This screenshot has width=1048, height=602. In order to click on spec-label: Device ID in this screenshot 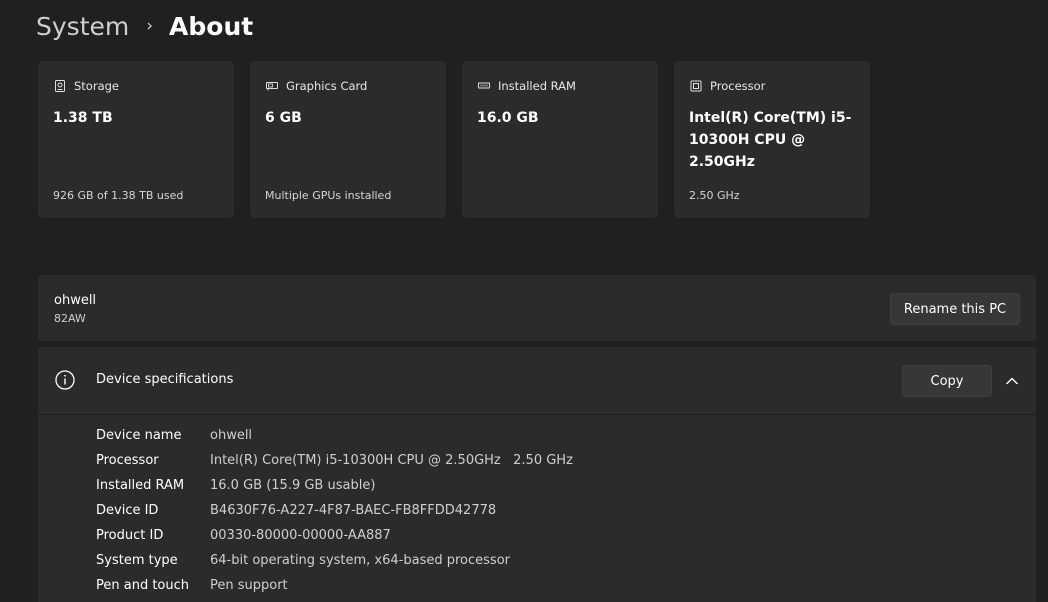, I will do `click(127, 510)`.